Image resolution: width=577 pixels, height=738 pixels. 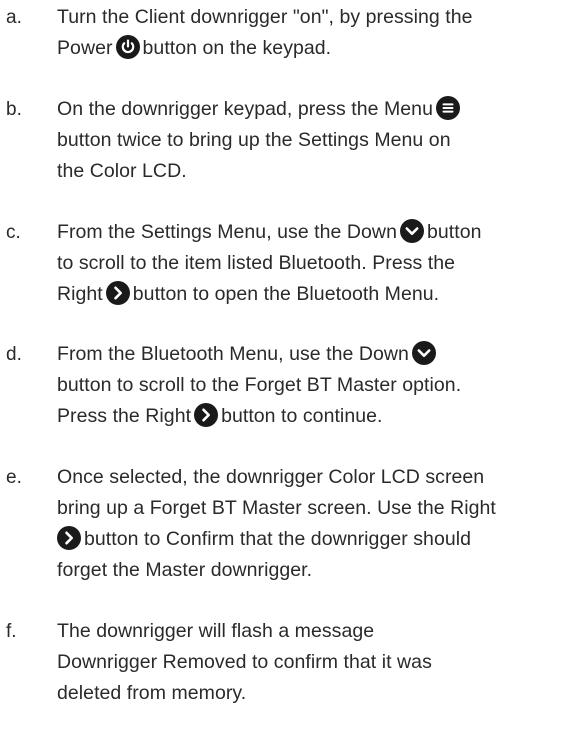 What do you see at coordinates (14, 354) in the screenshot?
I see `step-letter: d.` at bounding box center [14, 354].